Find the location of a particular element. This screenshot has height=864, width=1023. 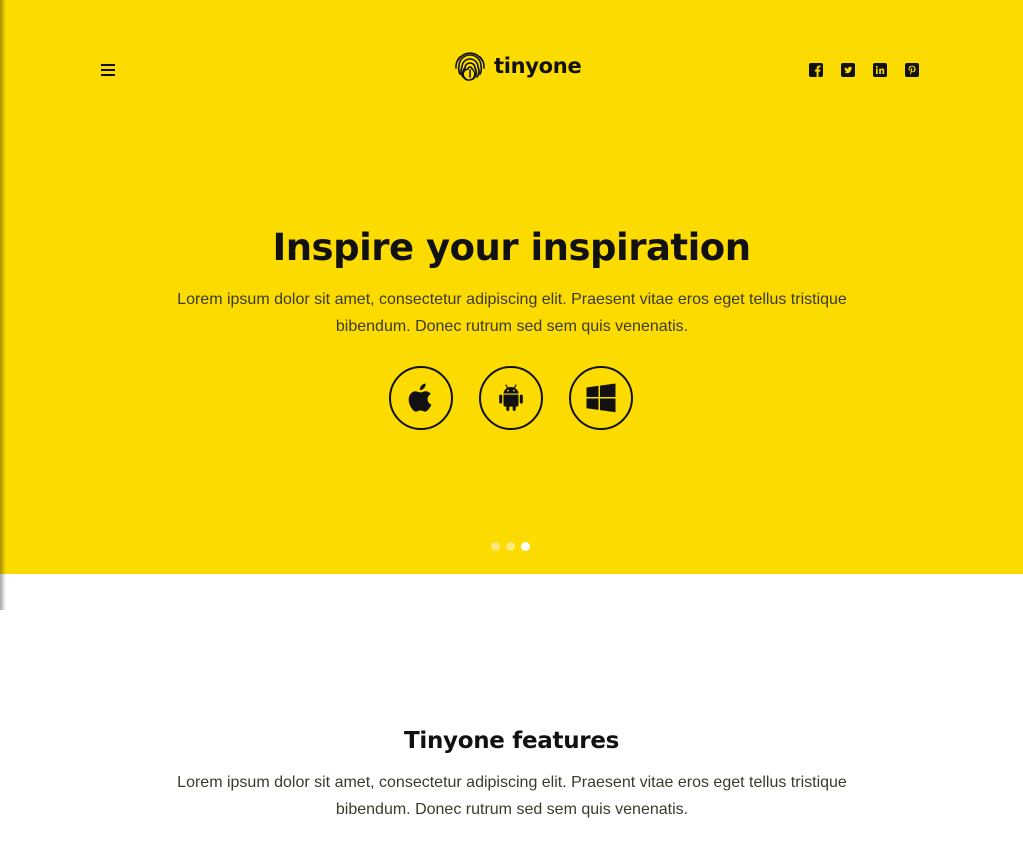

slider-pagination is located at coordinates (510, 546).